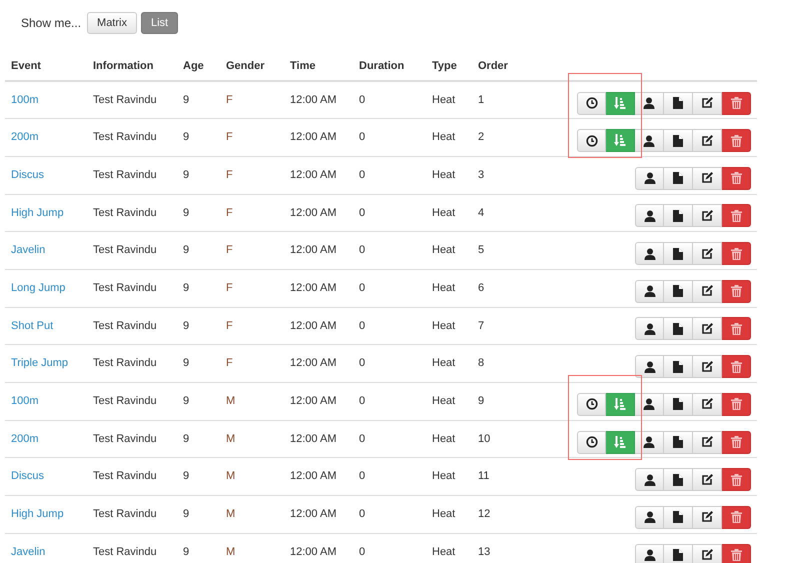  I want to click on view-toggle-button: List, so click(159, 23).